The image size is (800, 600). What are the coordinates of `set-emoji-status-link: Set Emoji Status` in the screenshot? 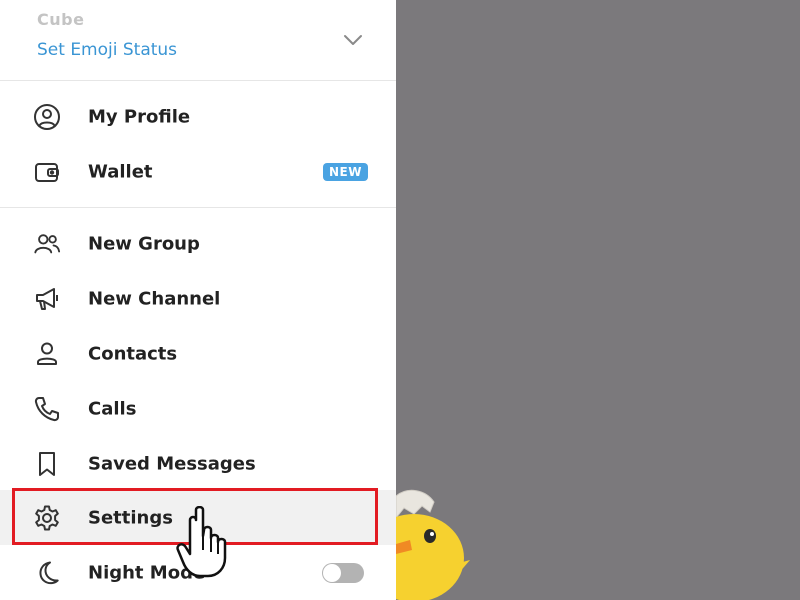 It's located at (107, 50).